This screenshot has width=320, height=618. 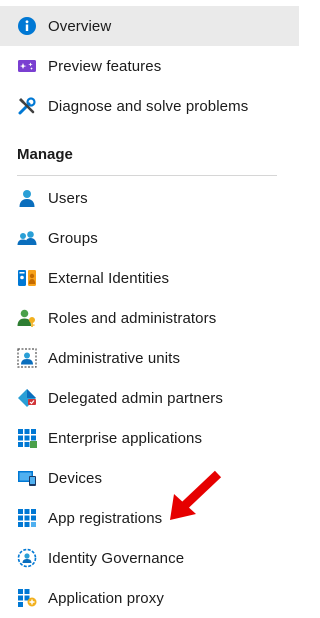 What do you see at coordinates (45, 154) in the screenshot?
I see `section-title-manage: Manage` at bounding box center [45, 154].